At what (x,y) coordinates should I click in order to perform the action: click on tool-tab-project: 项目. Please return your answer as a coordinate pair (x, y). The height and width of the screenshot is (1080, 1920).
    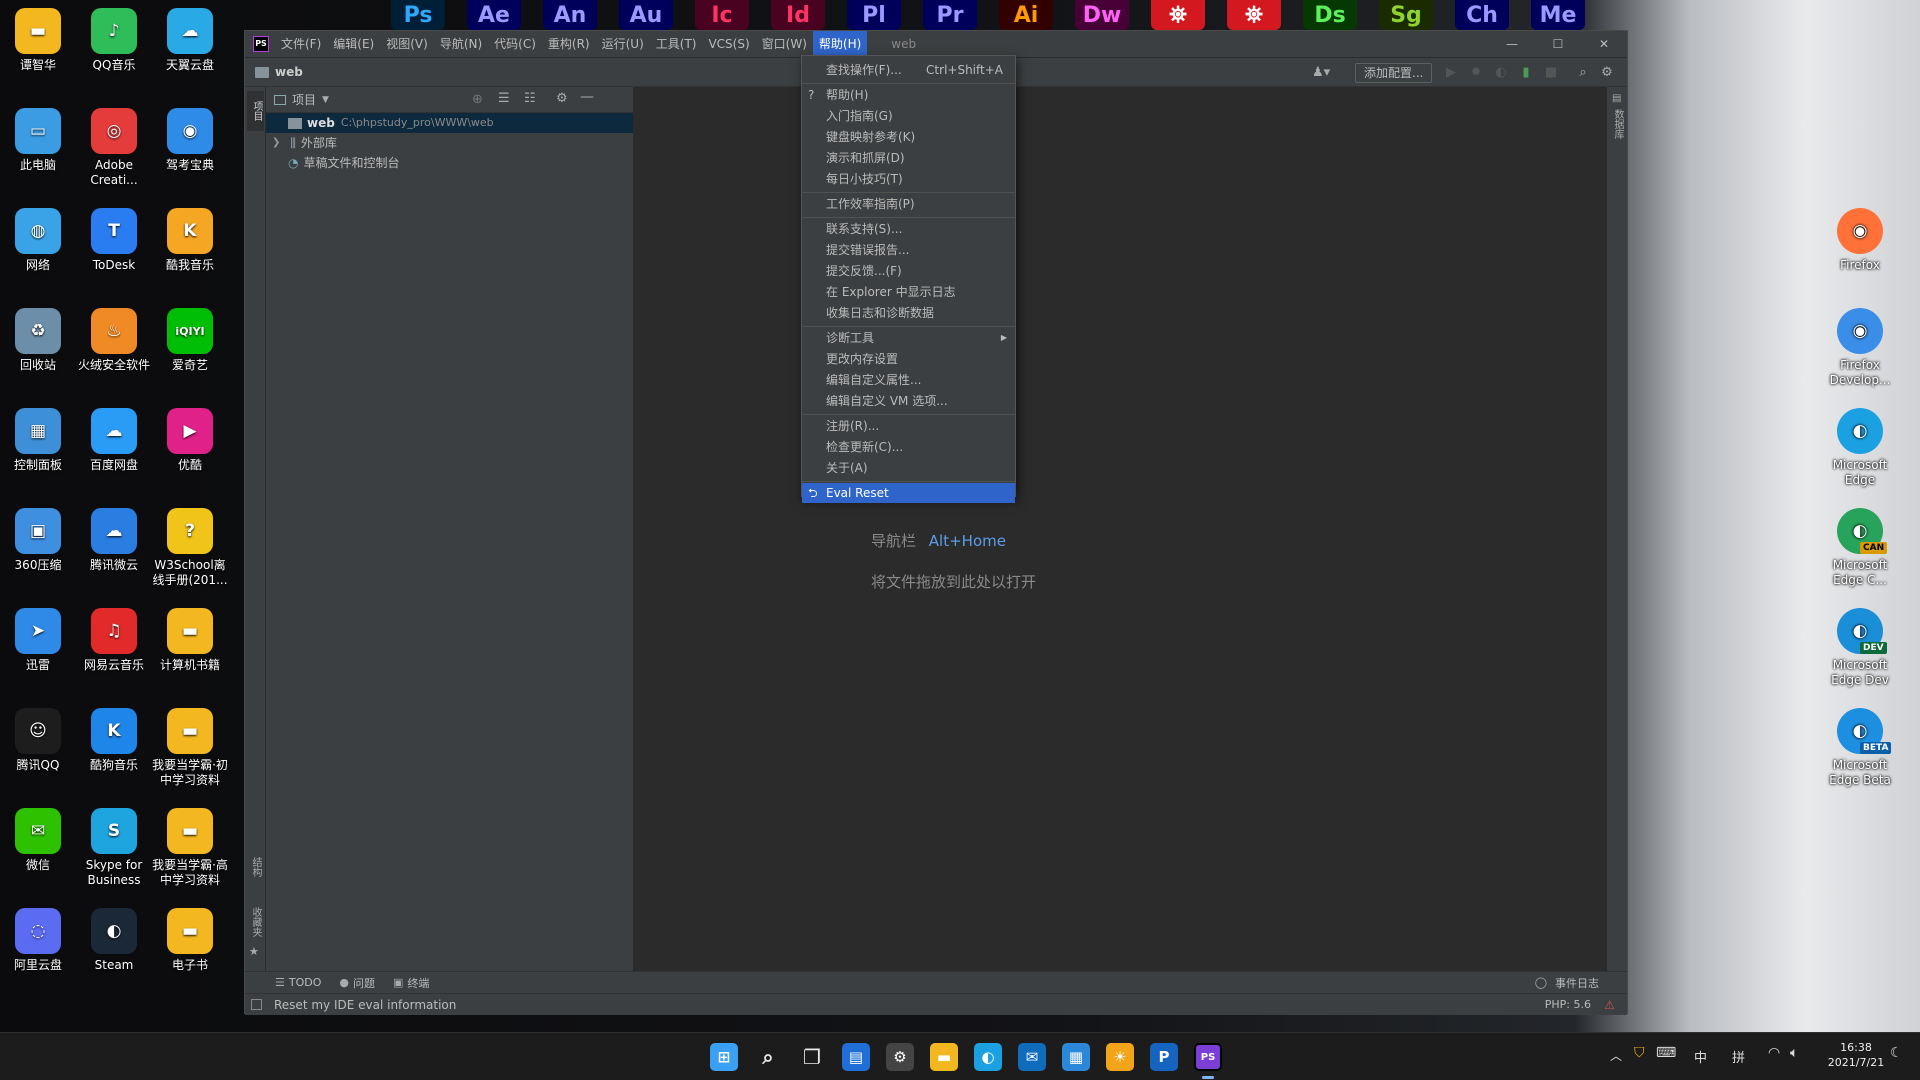
    Looking at the image, I should click on (255, 111).